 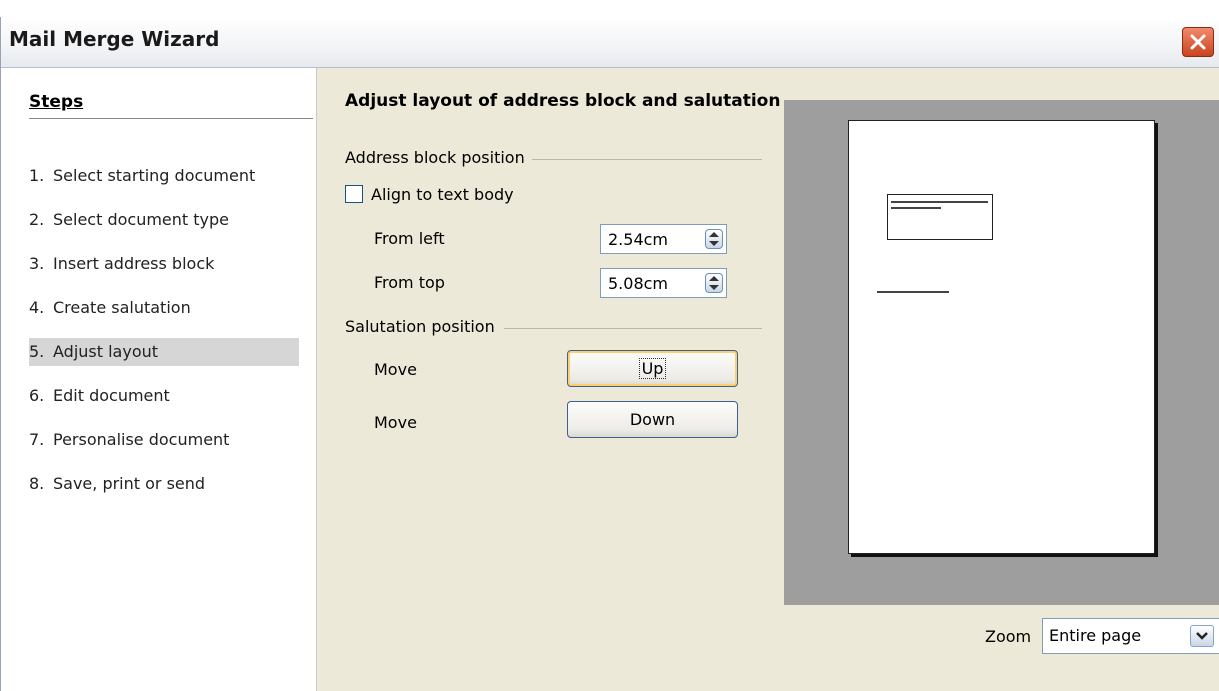 I want to click on align-to-text-body-label: Align to text body, so click(x=442, y=194).